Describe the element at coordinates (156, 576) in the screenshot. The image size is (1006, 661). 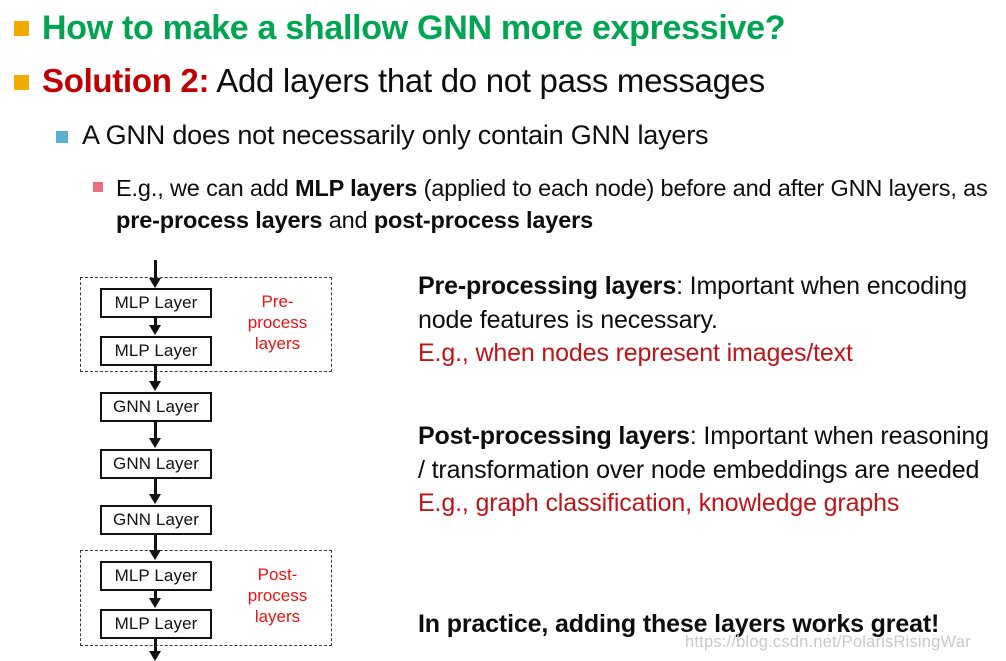
I see `node-mlp-layer-3: MLP Layer` at that location.